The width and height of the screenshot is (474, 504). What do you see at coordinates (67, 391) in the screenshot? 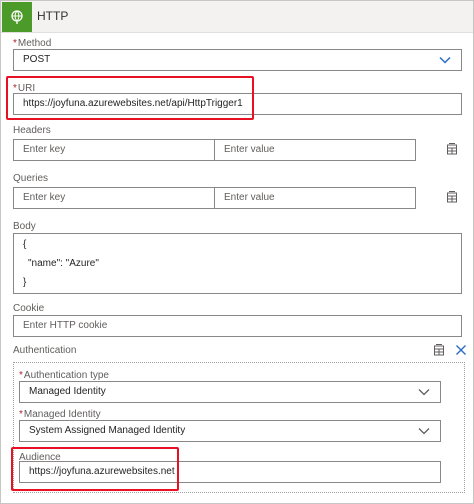
I see `auth-type-value: Managed Identity` at bounding box center [67, 391].